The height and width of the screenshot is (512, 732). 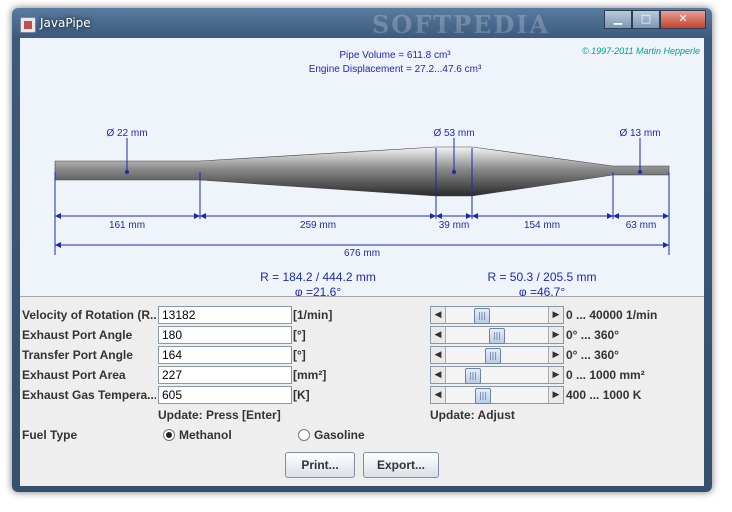 I want to click on transfer-port-angle-input: 164, so click(x=225, y=355).